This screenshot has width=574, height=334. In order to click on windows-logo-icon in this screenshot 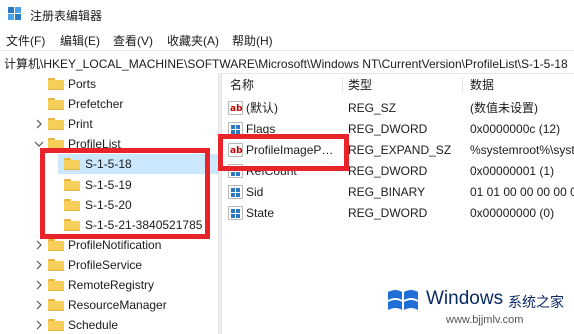, I will do `click(403, 300)`.